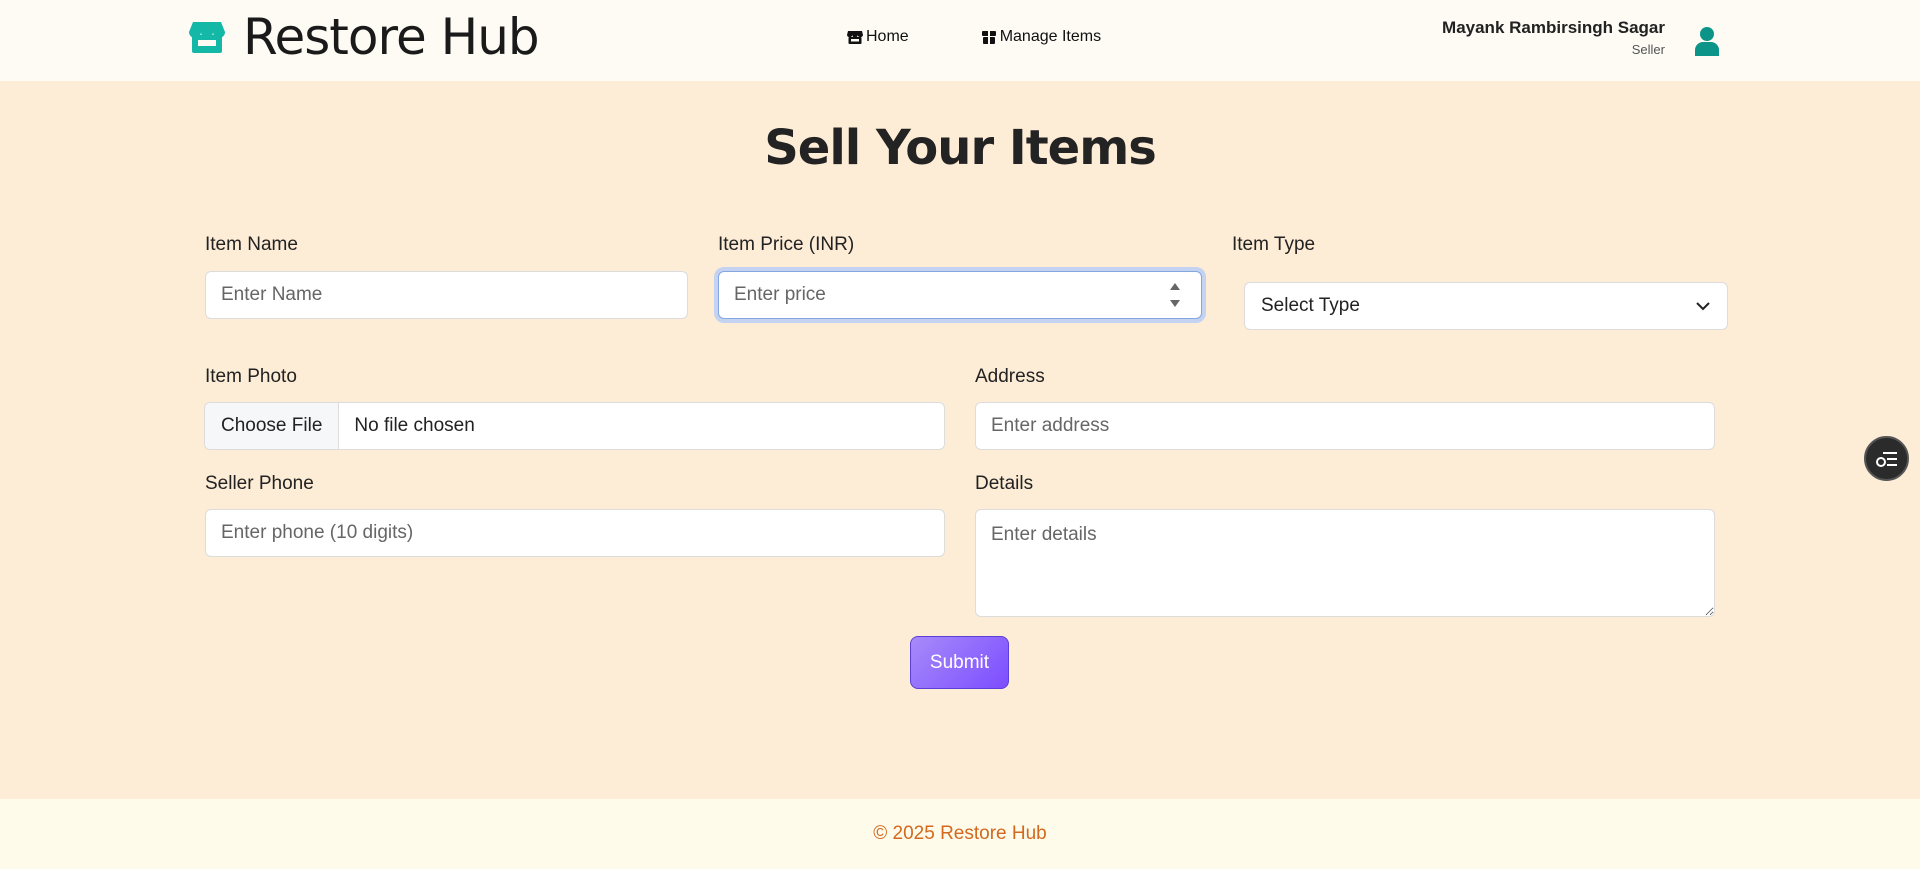  I want to click on item-name-label: Item Name, so click(251, 244).